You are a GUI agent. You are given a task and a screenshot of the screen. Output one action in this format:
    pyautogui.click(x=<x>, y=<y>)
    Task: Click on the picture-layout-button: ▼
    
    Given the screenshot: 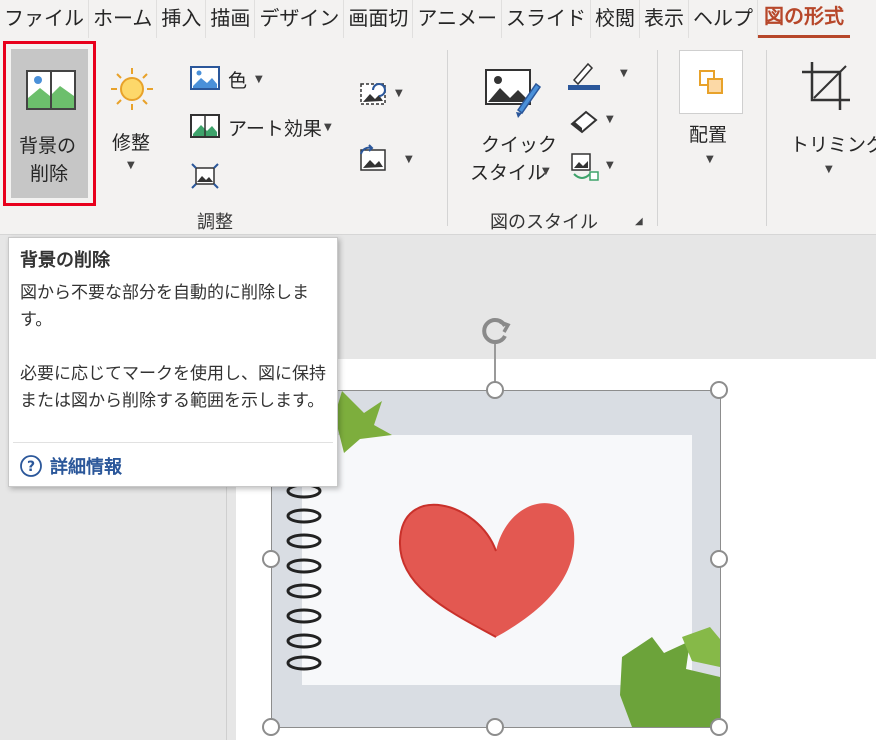 What is the action you would take?
    pyautogui.click(x=596, y=167)
    